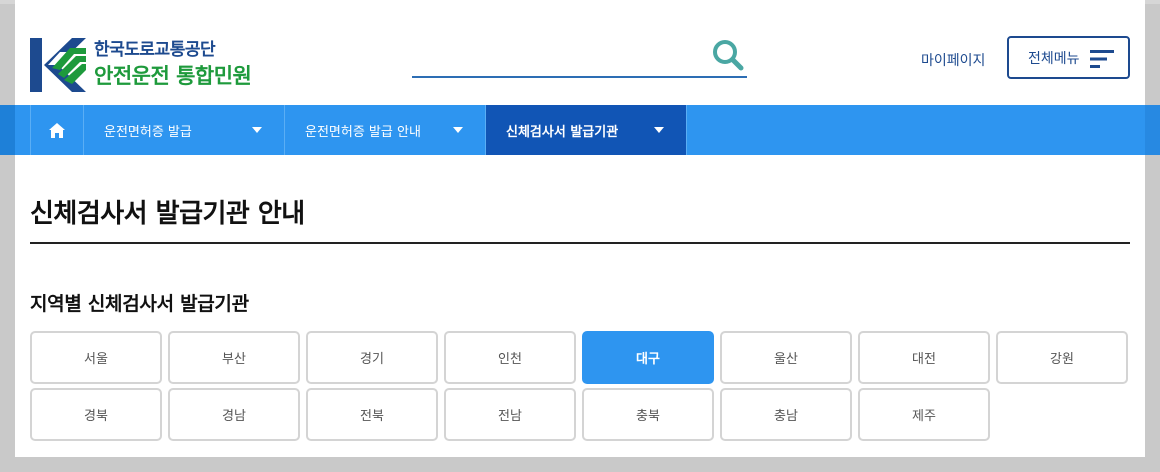 The image size is (1160, 472). I want to click on hamburger-icon, so click(1102, 59).